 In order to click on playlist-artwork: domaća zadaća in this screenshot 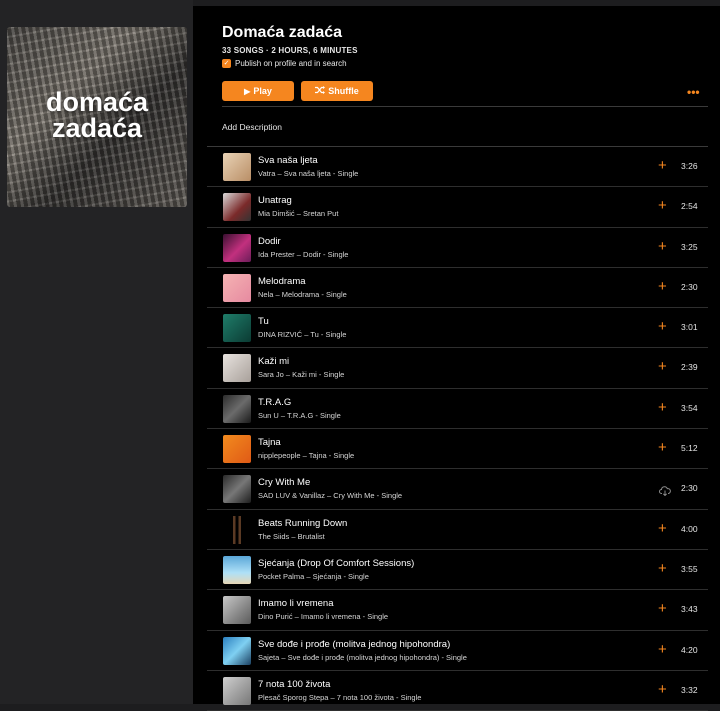, I will do `click(97, 117)`.